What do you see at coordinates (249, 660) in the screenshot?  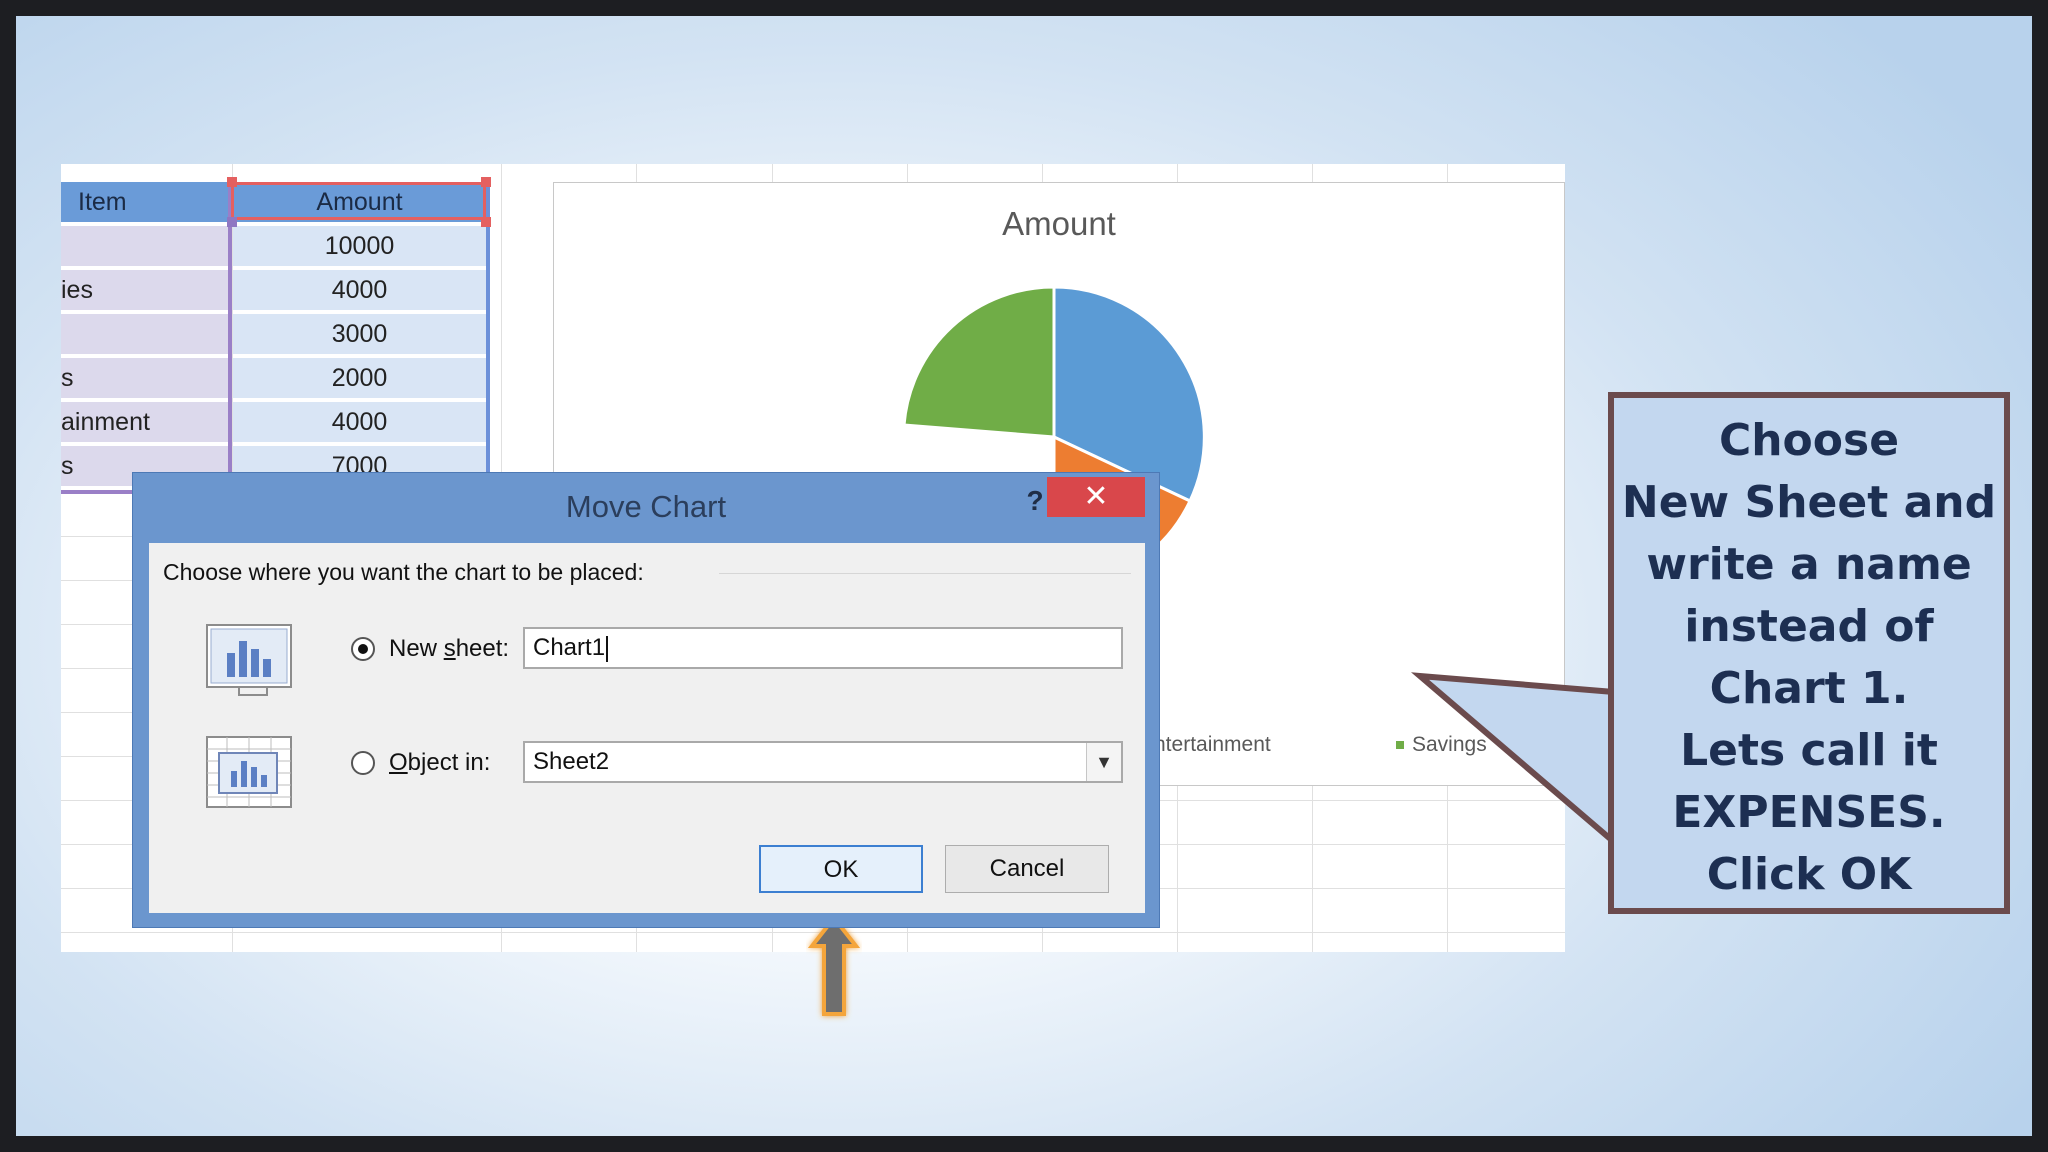 I see `new-sheet-icon` at bounding box center [249, 660].